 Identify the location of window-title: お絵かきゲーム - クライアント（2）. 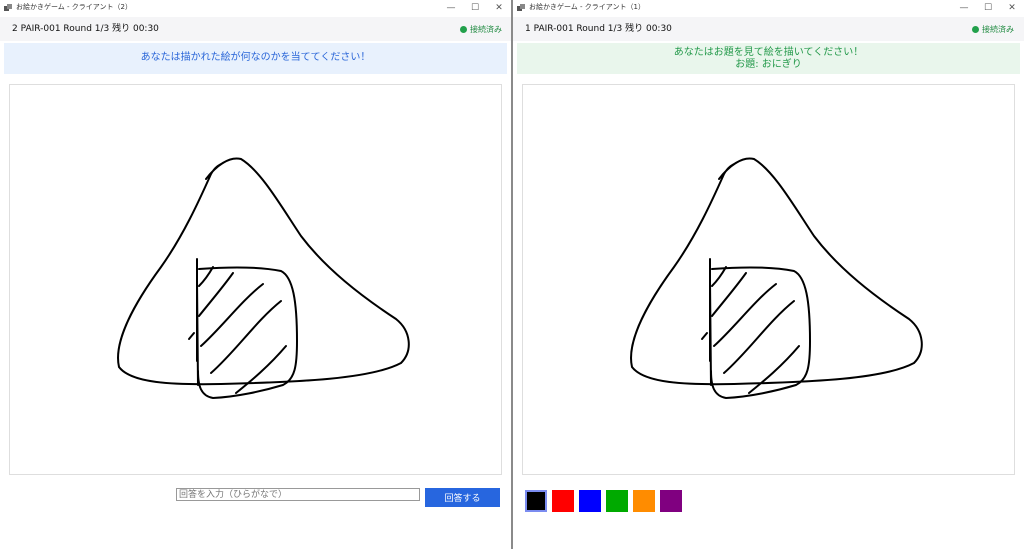
(74, 7).